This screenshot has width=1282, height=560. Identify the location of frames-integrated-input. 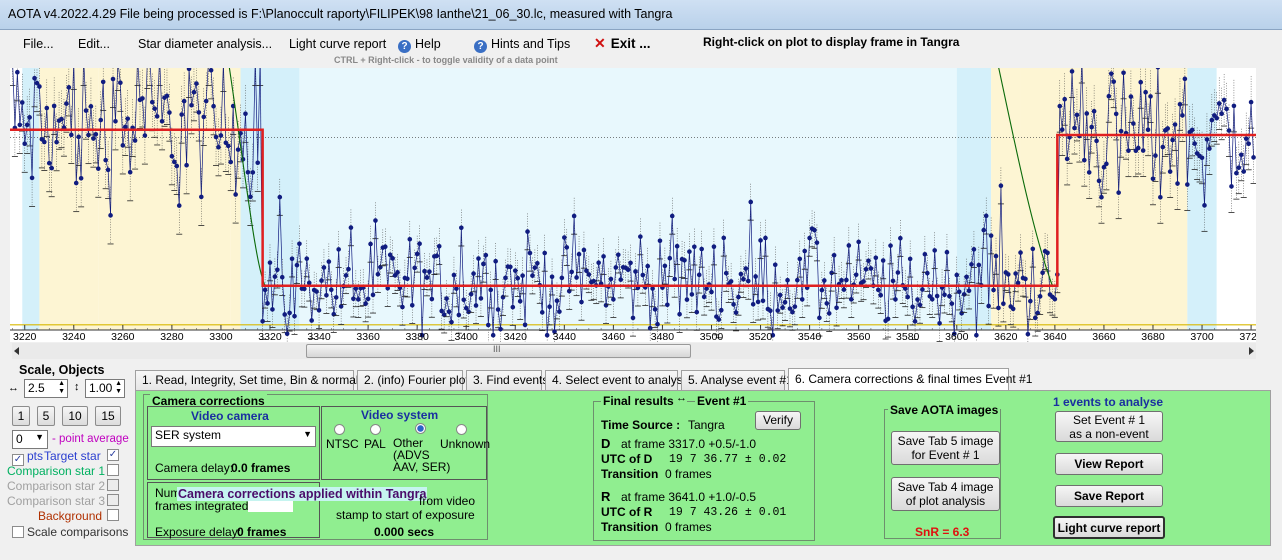
(270, 506).